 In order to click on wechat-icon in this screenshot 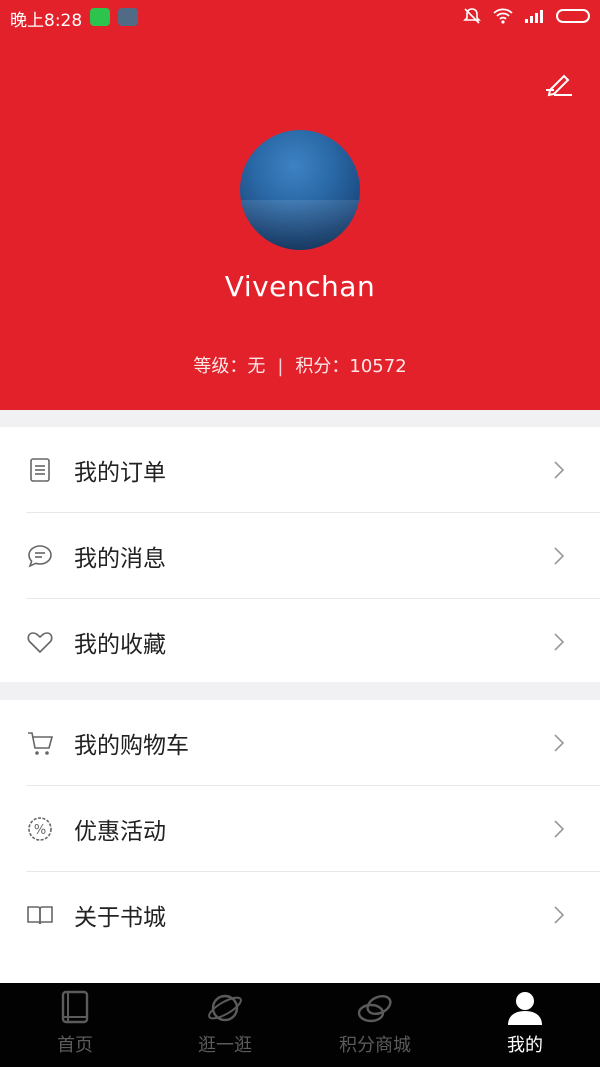, I will do `click(100, 17)`.